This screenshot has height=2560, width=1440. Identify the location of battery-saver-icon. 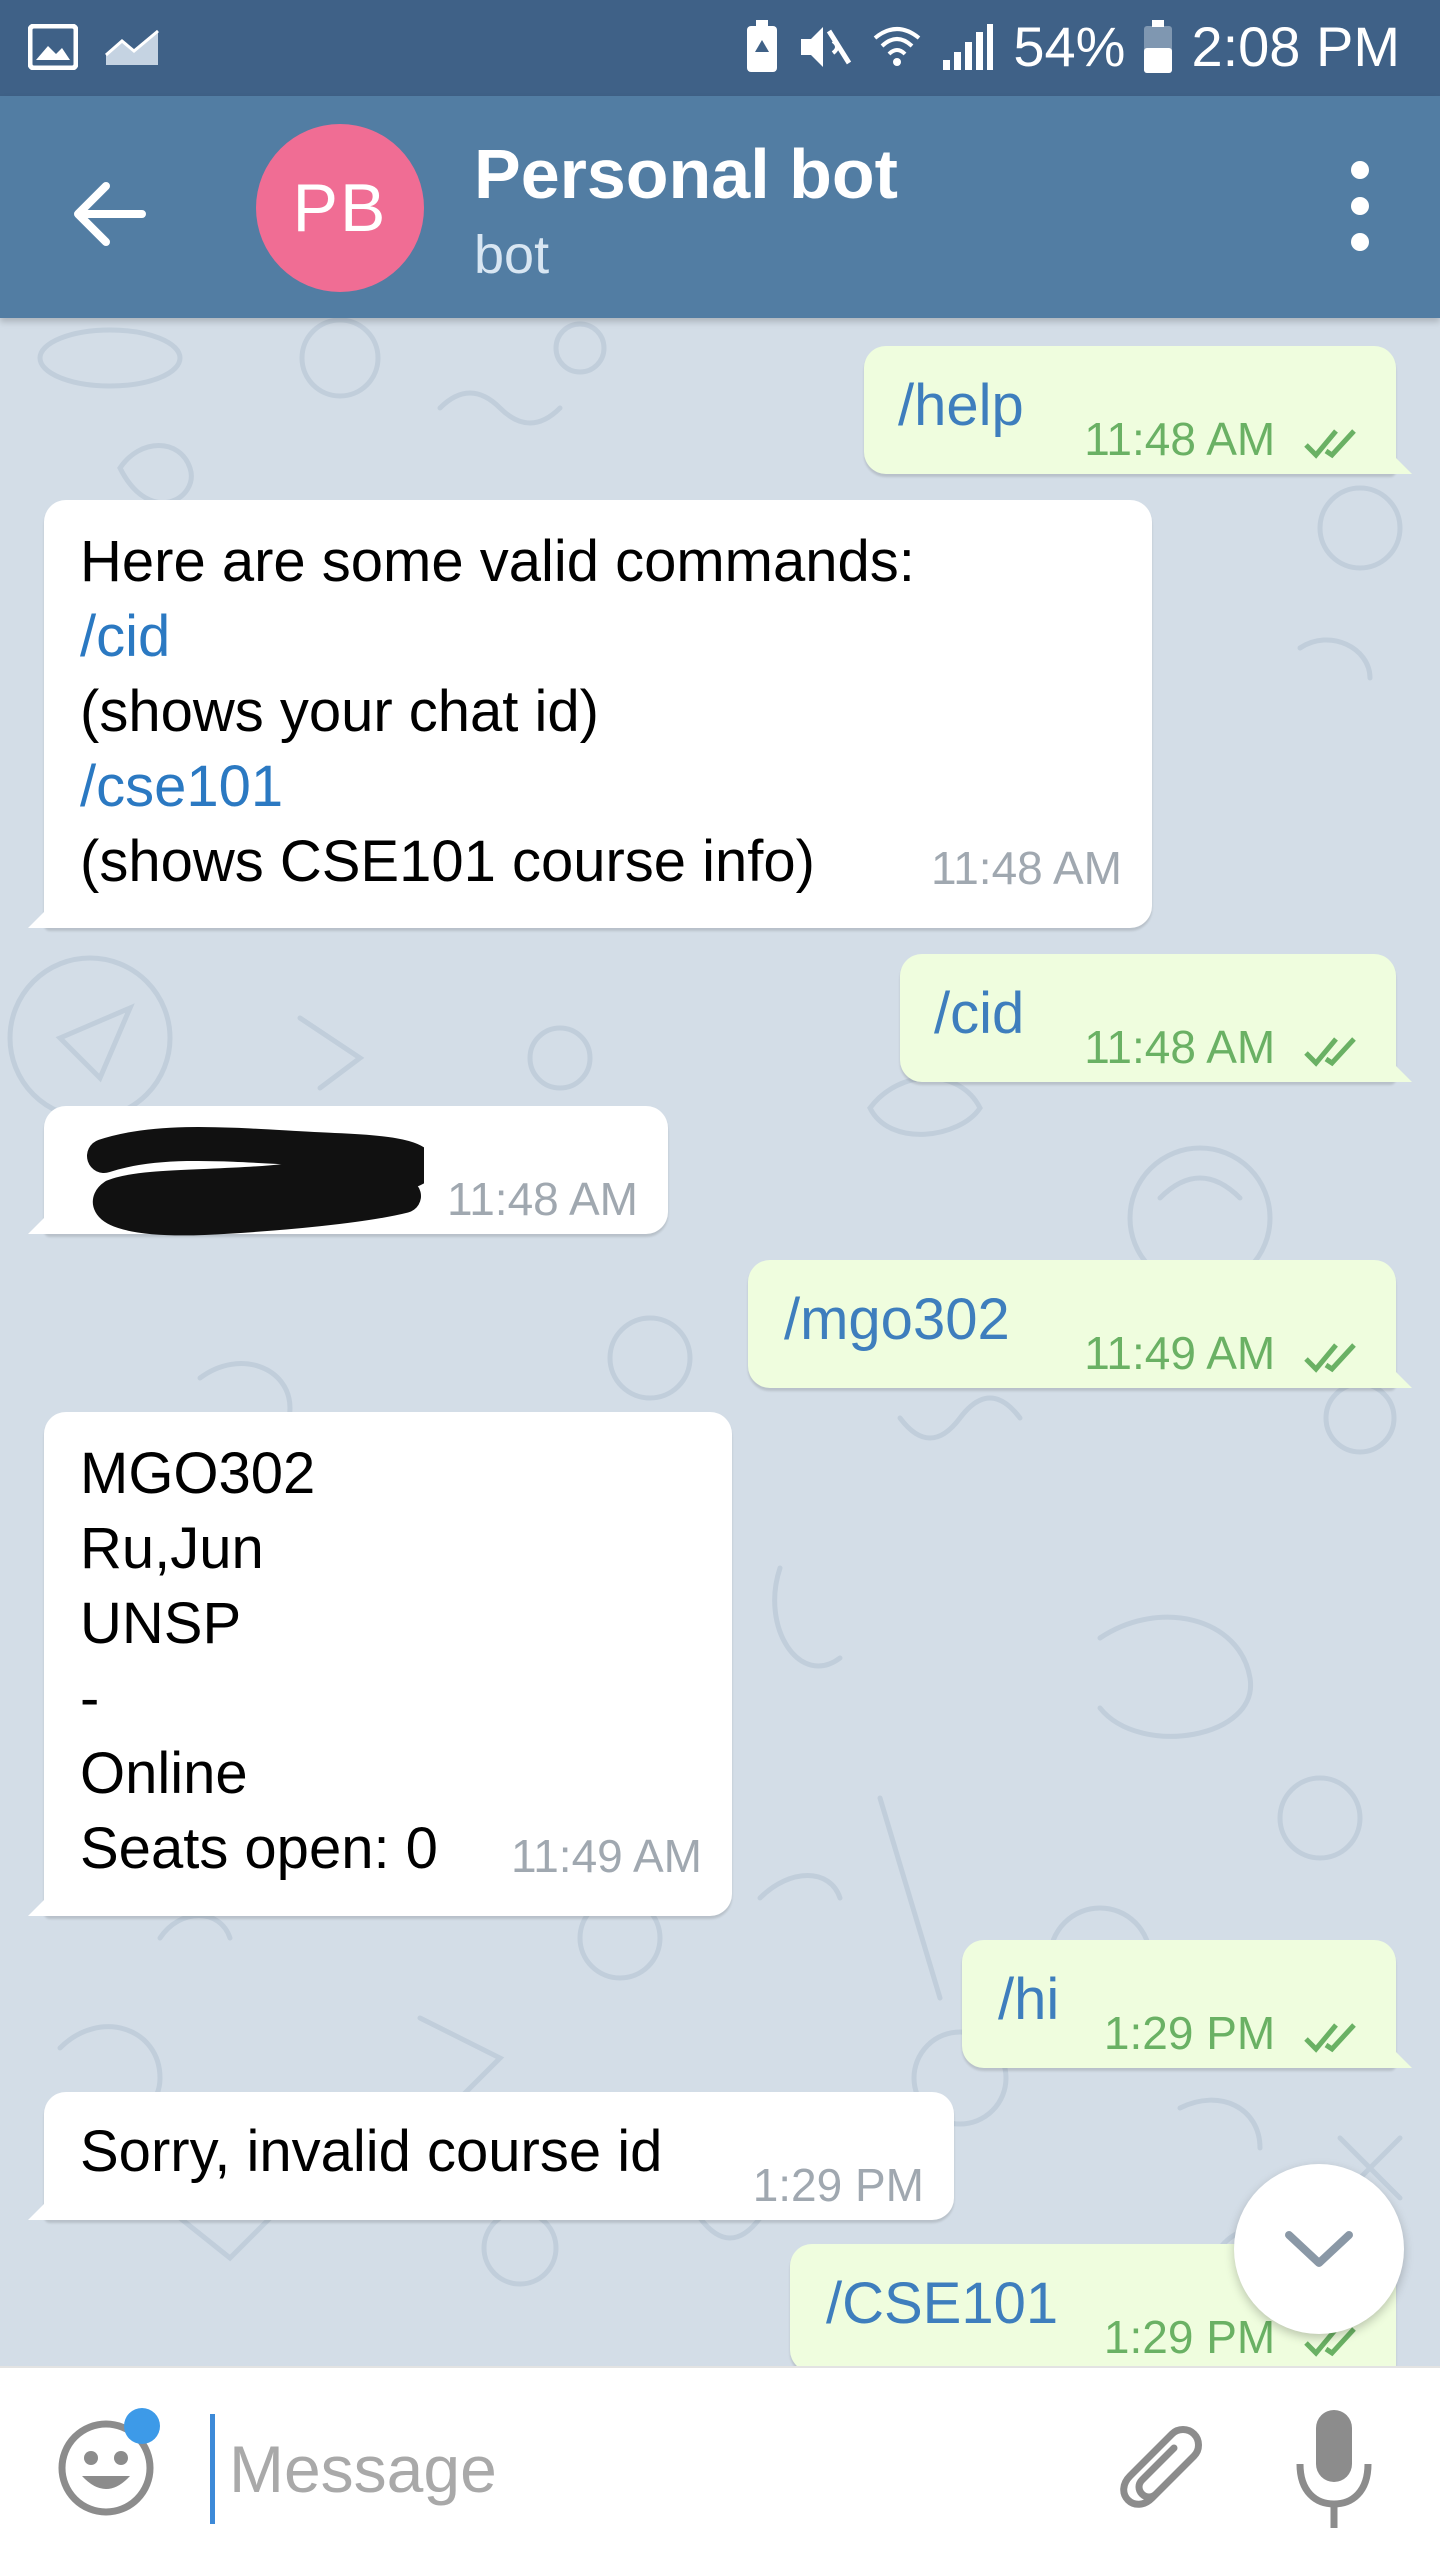
(762, 46).